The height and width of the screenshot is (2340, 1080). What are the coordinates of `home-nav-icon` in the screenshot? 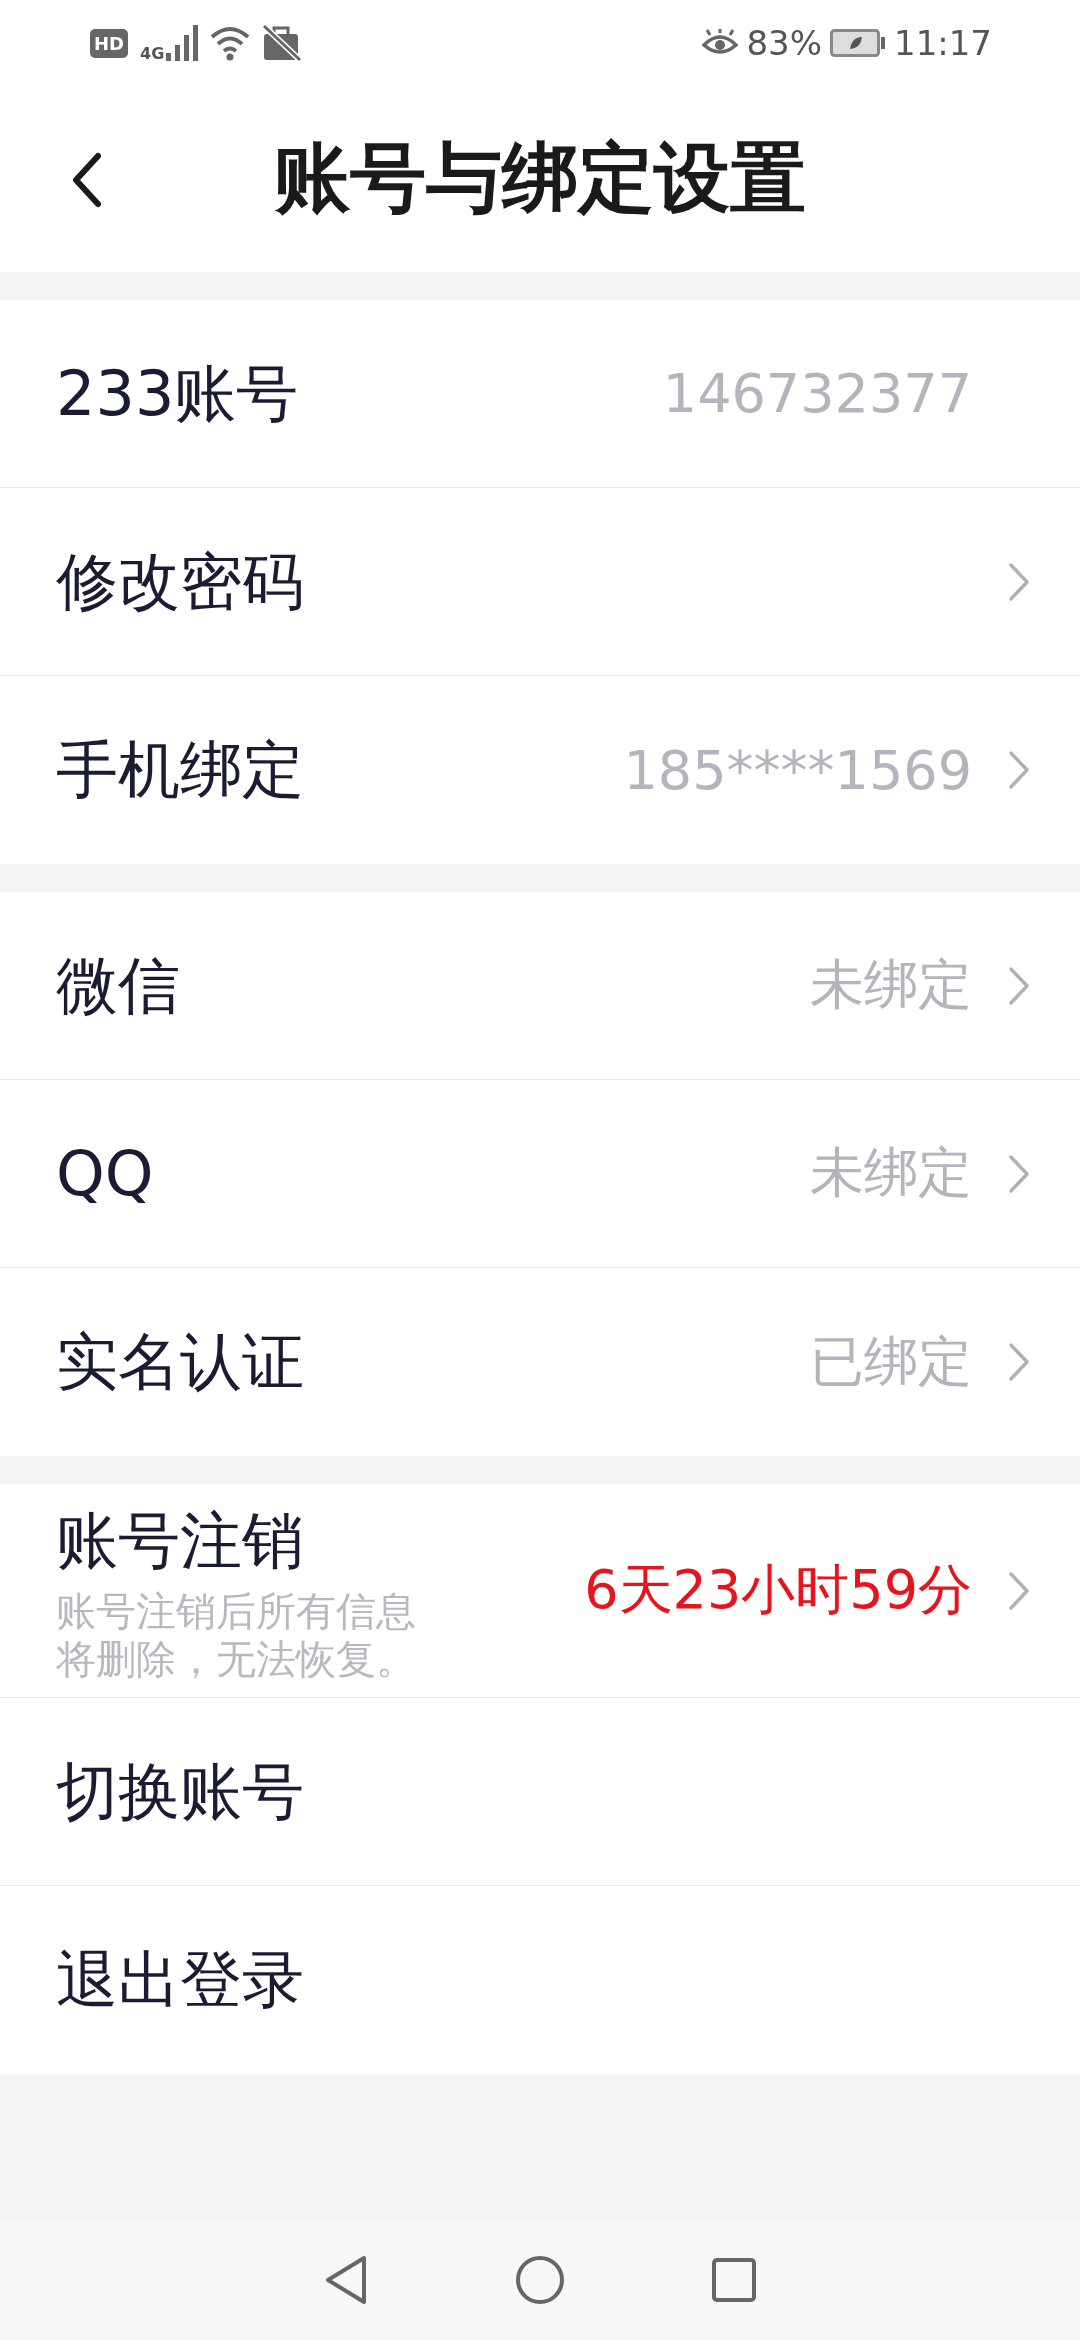 It's located at (540, 2280).